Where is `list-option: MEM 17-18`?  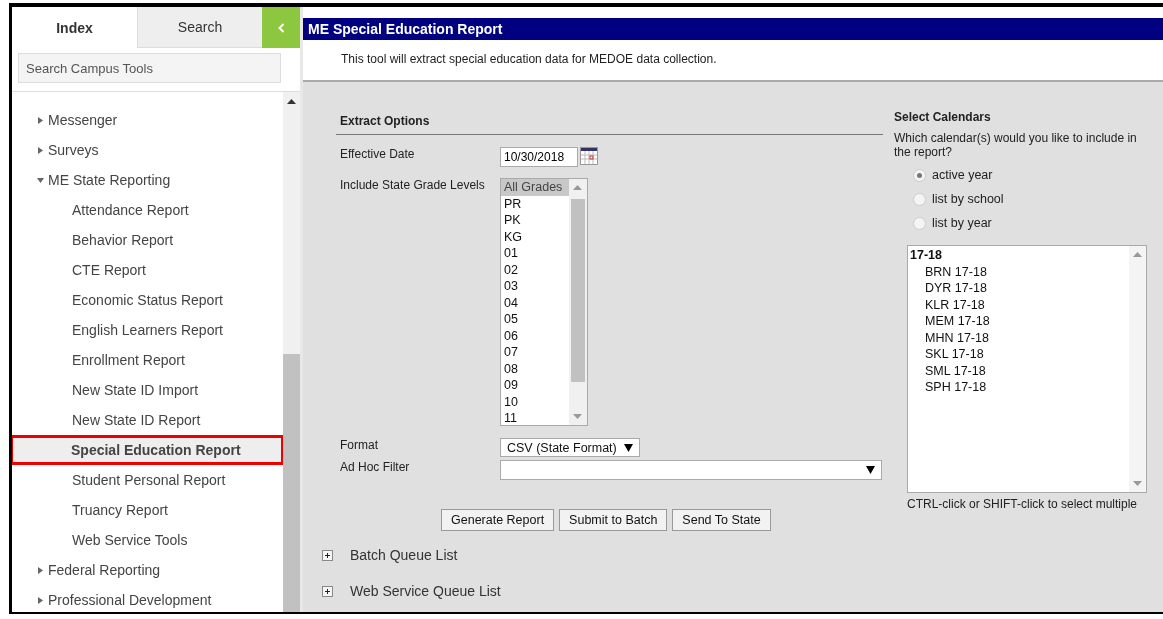
list-option: MEM 17-18 is located at coordinates (1018, 321).